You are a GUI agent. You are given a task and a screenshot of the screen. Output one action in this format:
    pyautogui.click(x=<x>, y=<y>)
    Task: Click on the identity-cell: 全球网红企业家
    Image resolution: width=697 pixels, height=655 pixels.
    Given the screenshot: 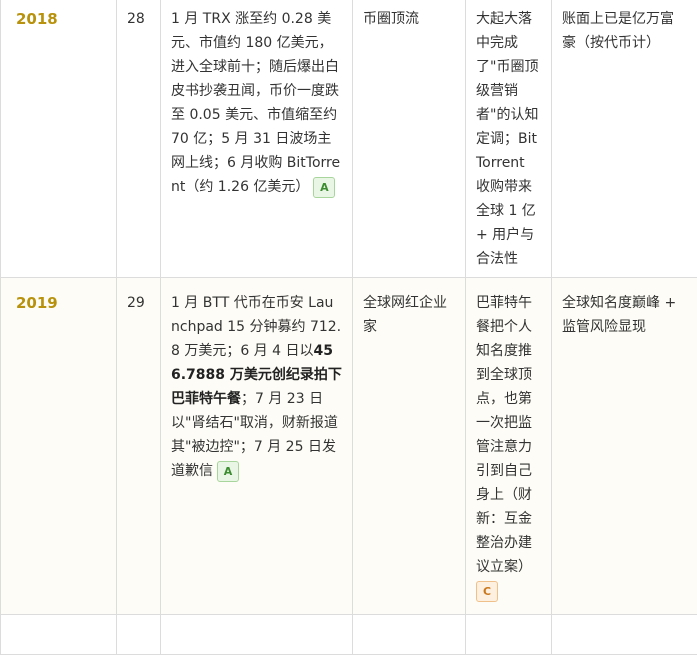 What is the action you would take?
    pyautogui.click(x=409, y=446)
    